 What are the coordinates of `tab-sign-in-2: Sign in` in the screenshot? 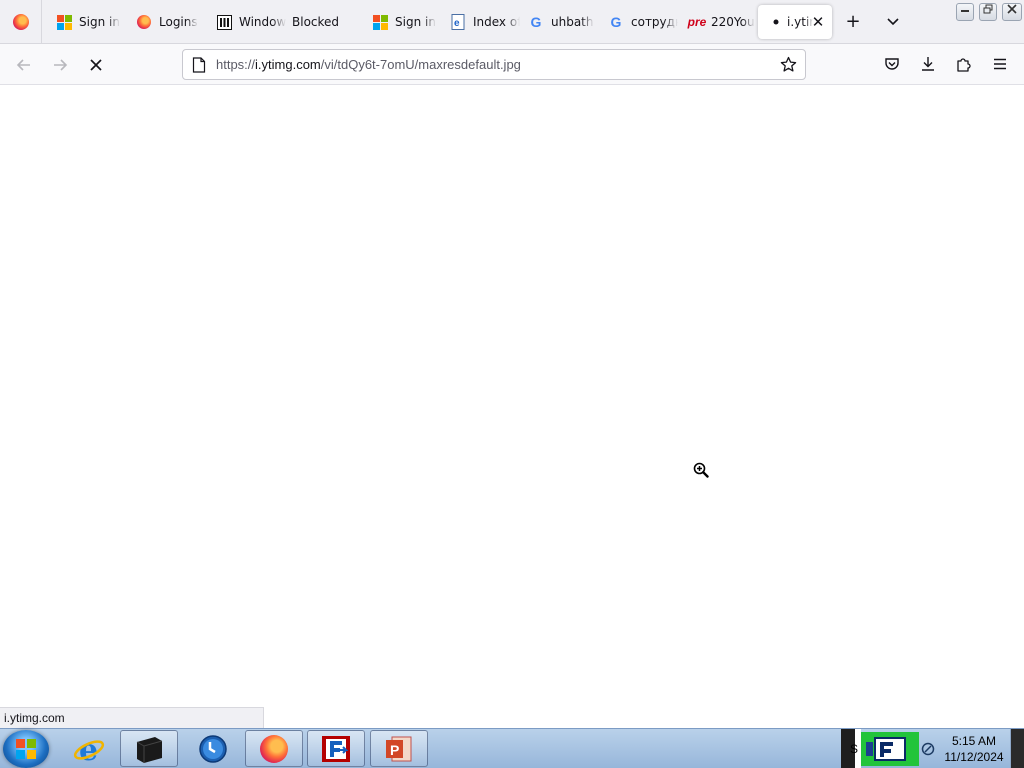 It's located at (402, 22).